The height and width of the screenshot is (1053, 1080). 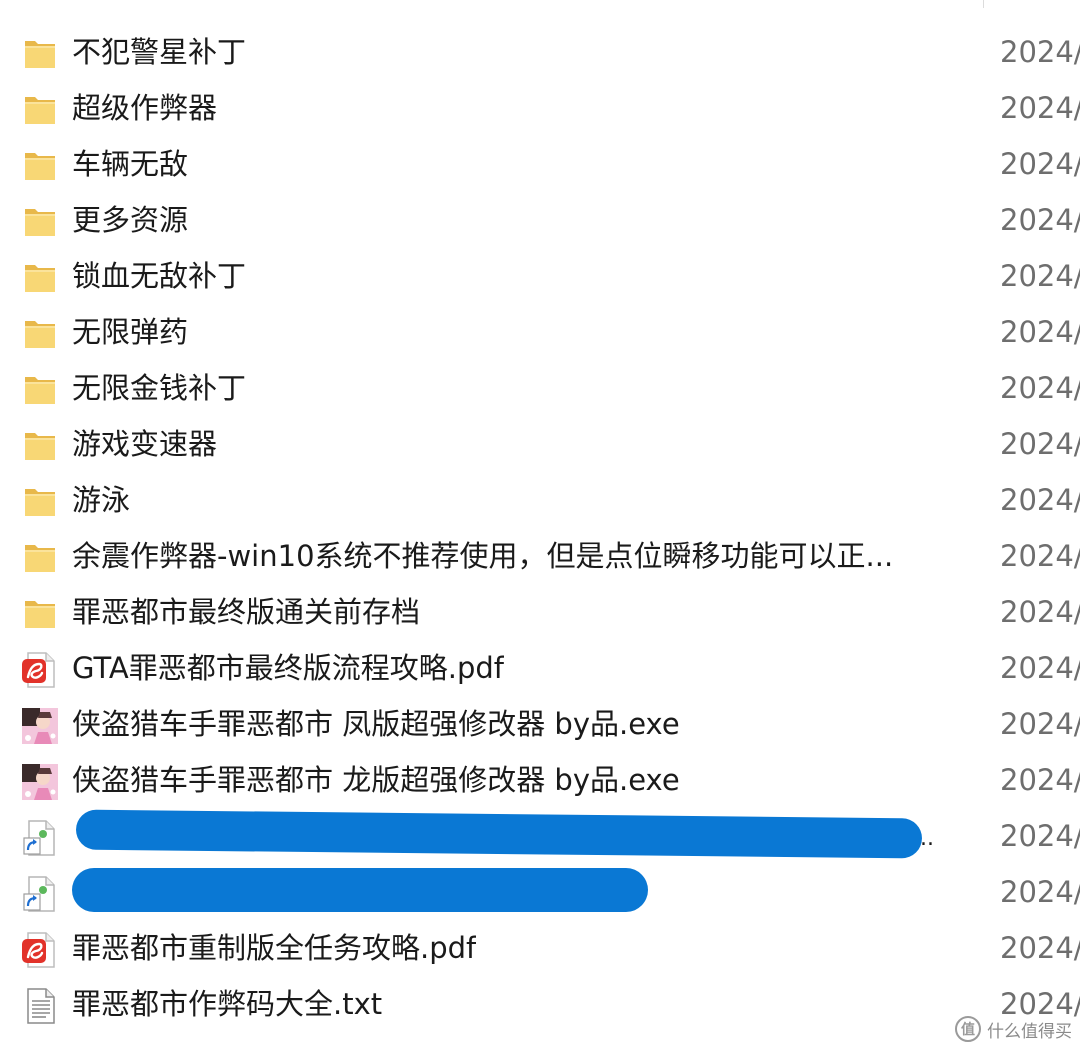 What do you see at coordinates (288, 668) in the screenshot?
I see `file-name: GTA罪恶都市最终版流程攻略.pdf` at bounding box center [288, 668].